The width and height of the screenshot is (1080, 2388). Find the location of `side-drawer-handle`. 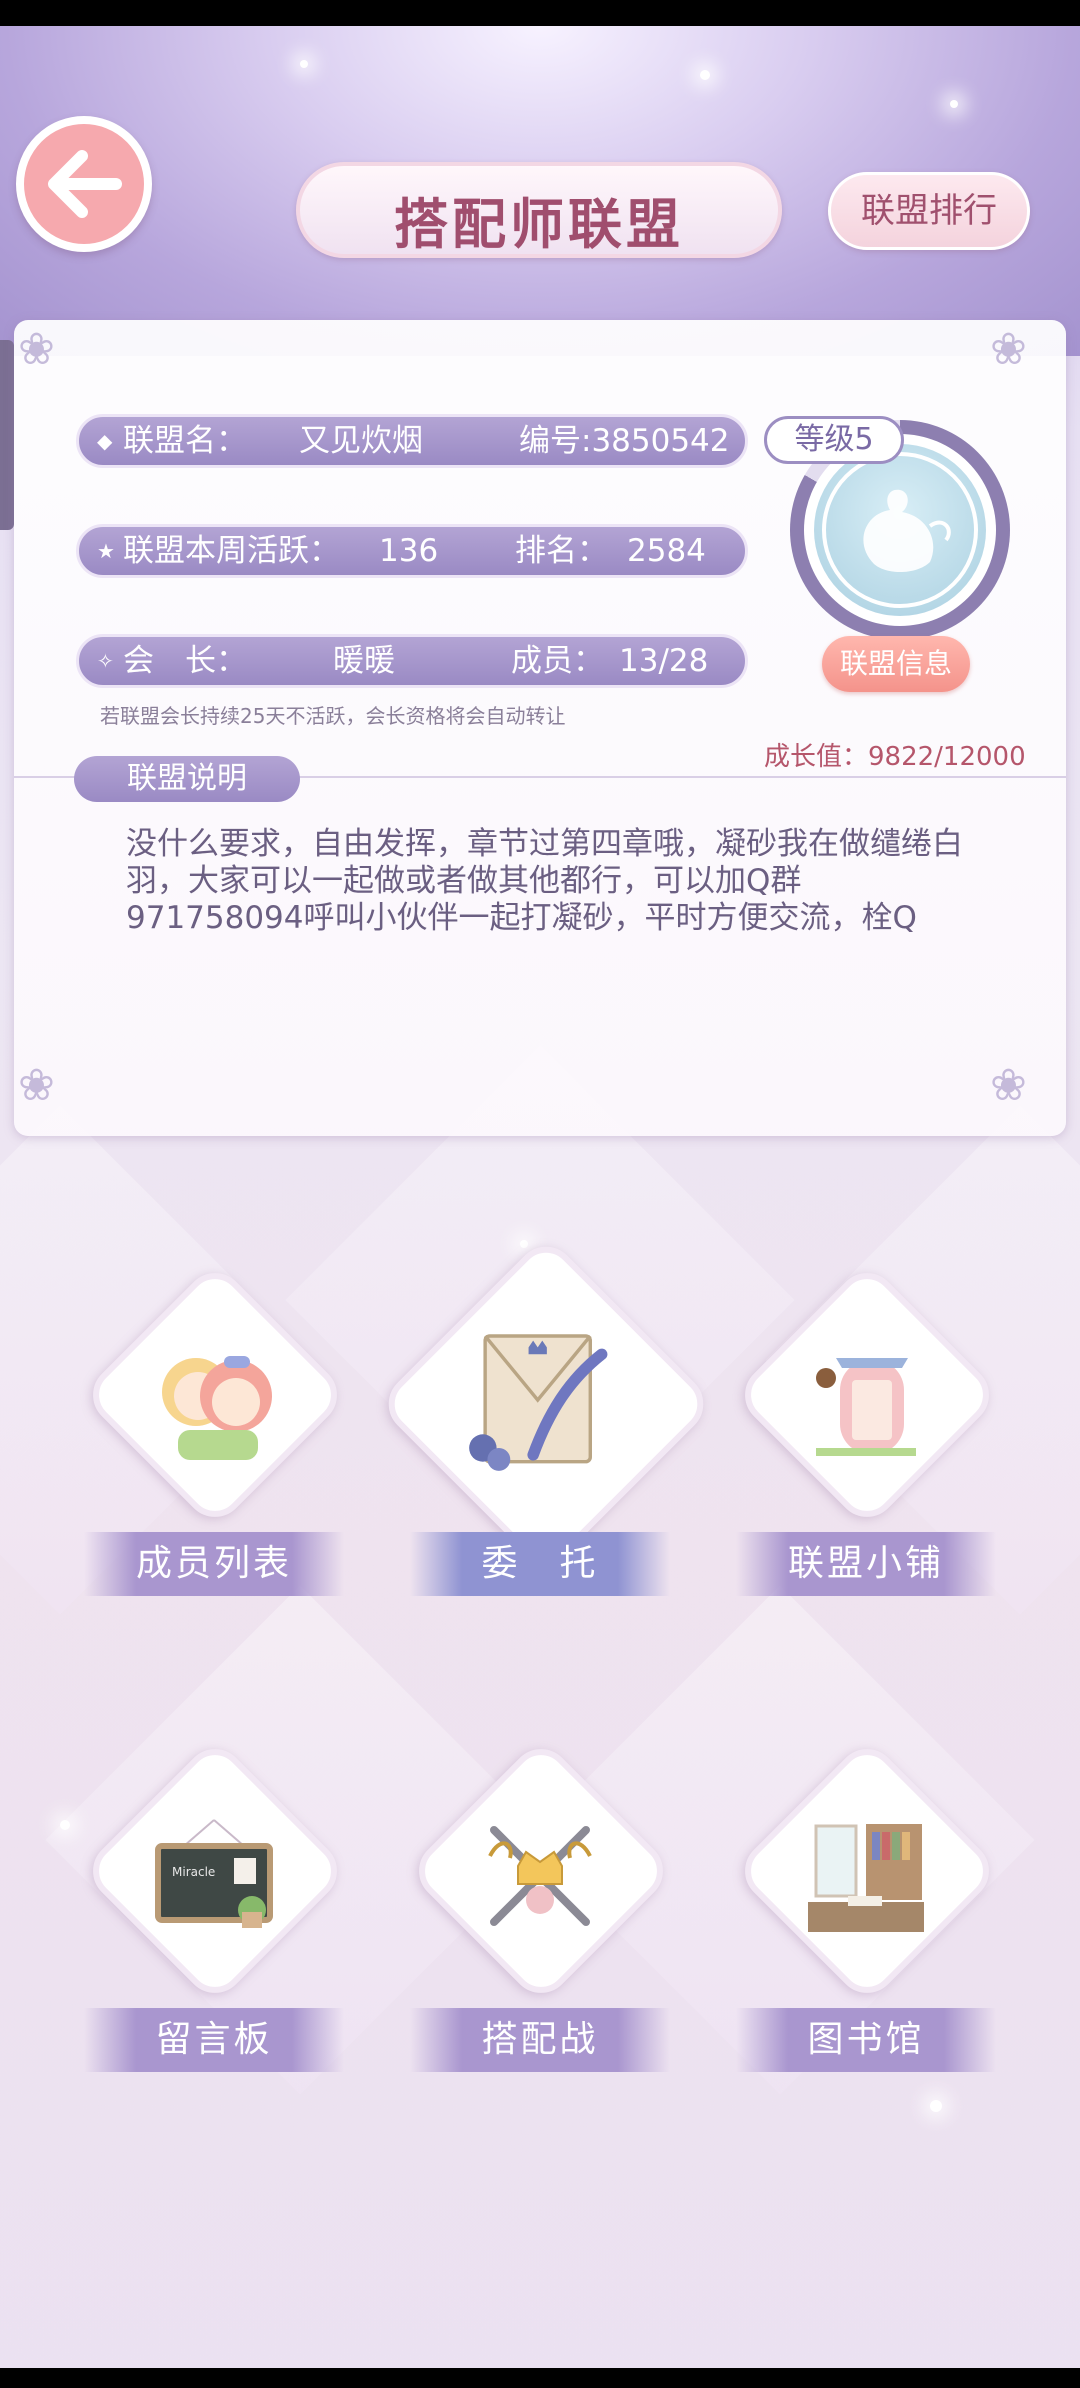

side-drawer-handle is located at coordinates (7, 435).